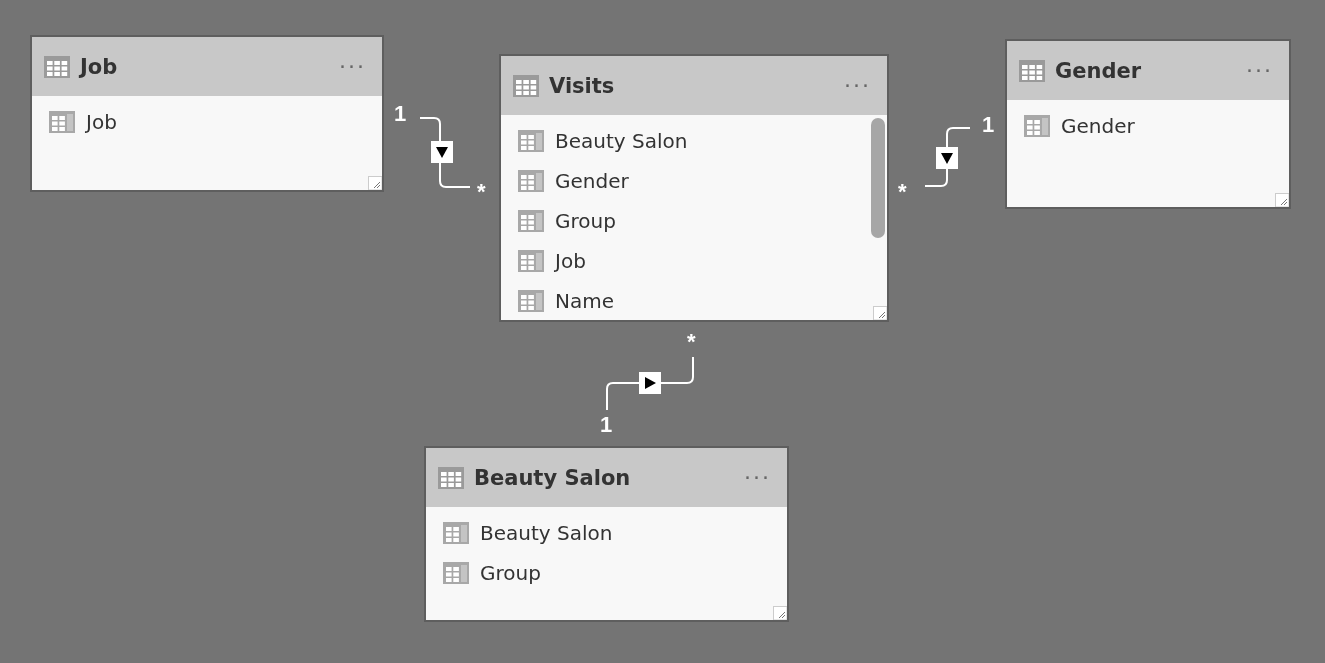  What do you see at coordinates (582, 85) in the screenshot?
I see `table-name: Visits` at bounding box center [582, 85].